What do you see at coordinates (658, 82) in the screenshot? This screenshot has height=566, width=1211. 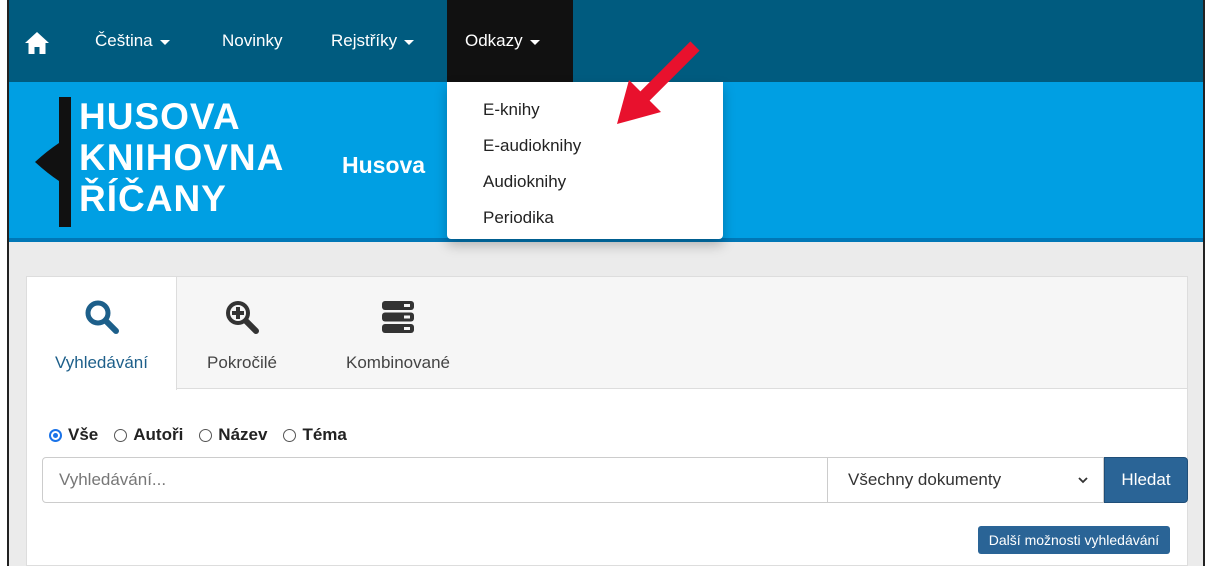 I see `red-arrow-annotation` at bounding box center [658, 82].